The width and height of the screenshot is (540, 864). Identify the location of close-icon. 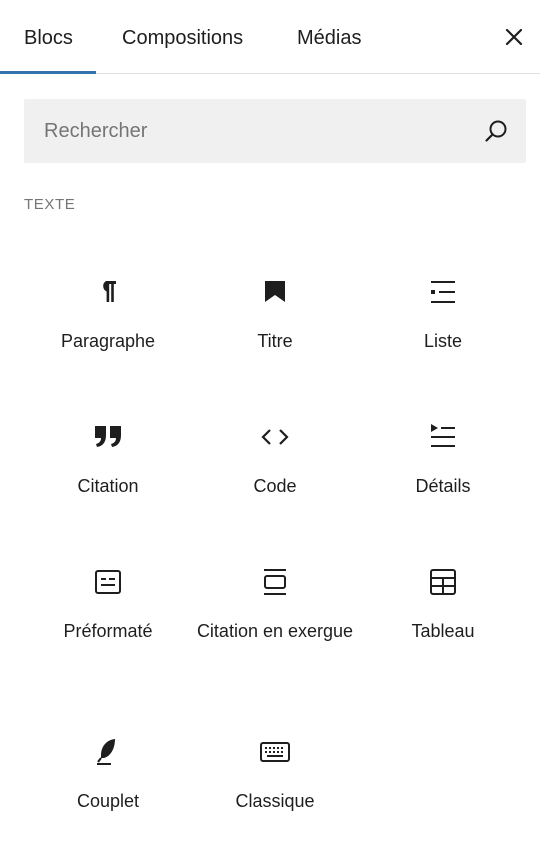
(514, 37).